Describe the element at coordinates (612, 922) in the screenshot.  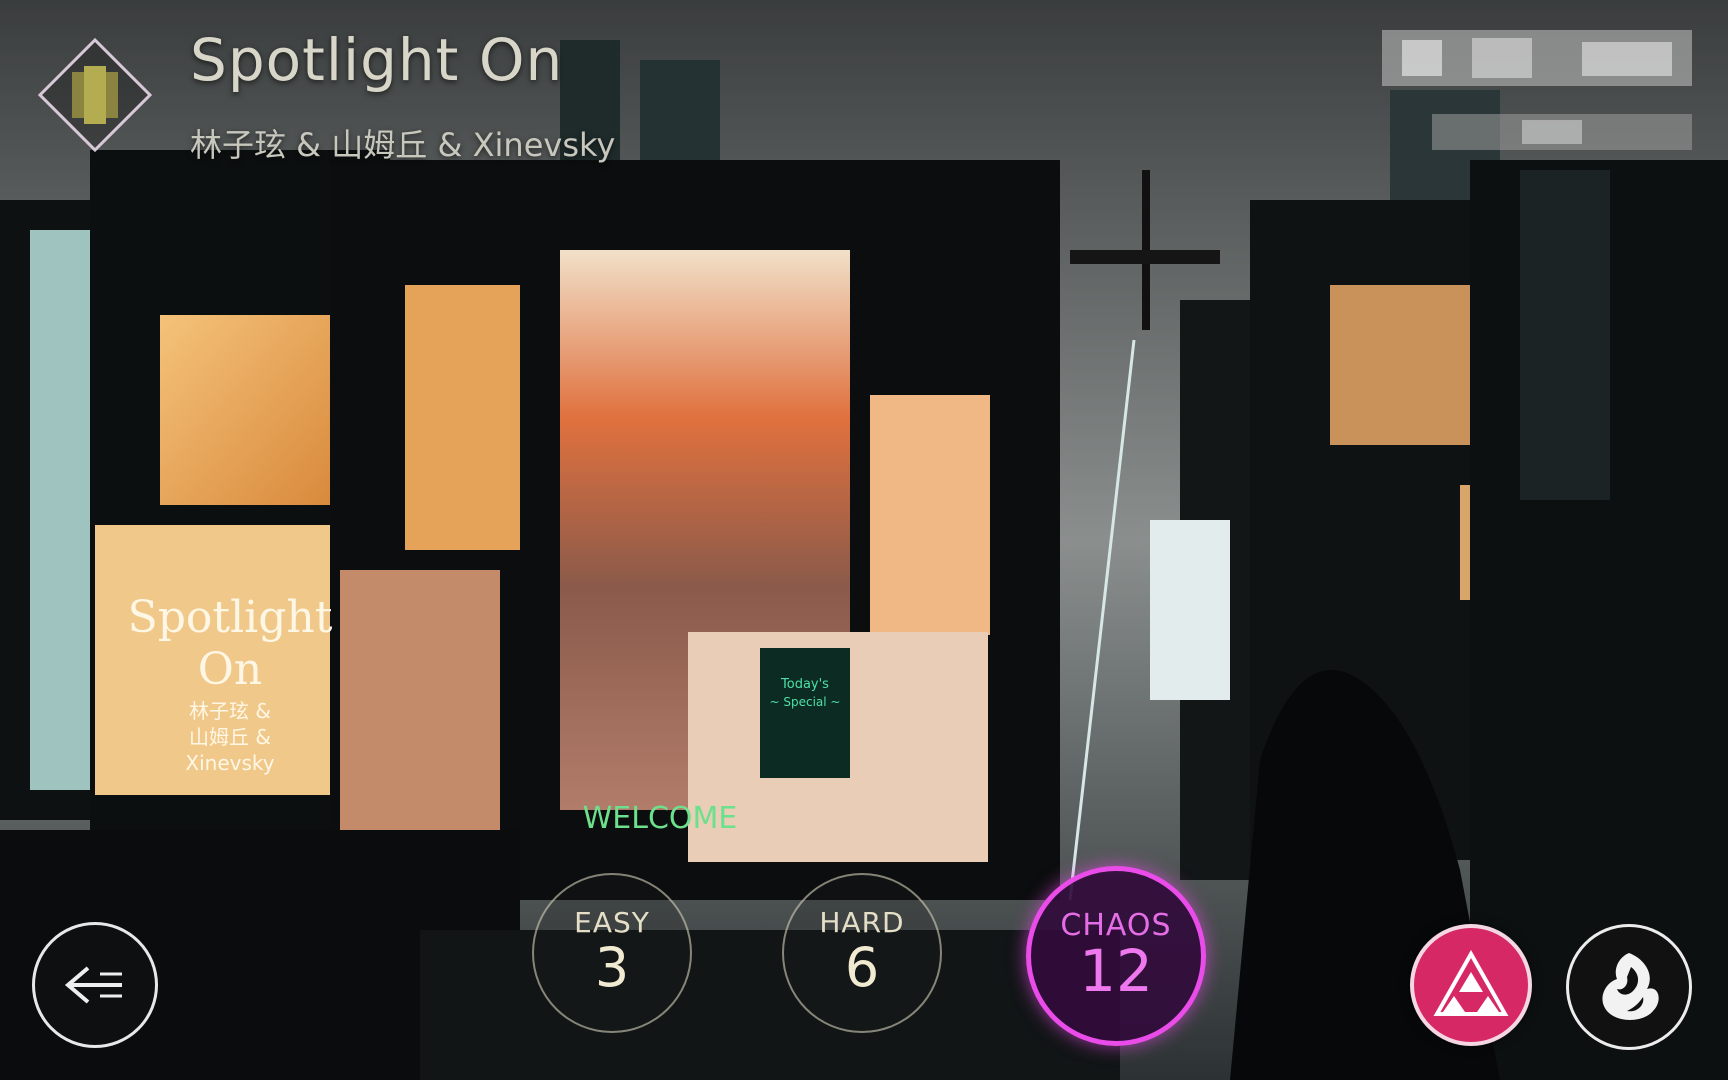
I see `difficulty-name: EASY` at that location.